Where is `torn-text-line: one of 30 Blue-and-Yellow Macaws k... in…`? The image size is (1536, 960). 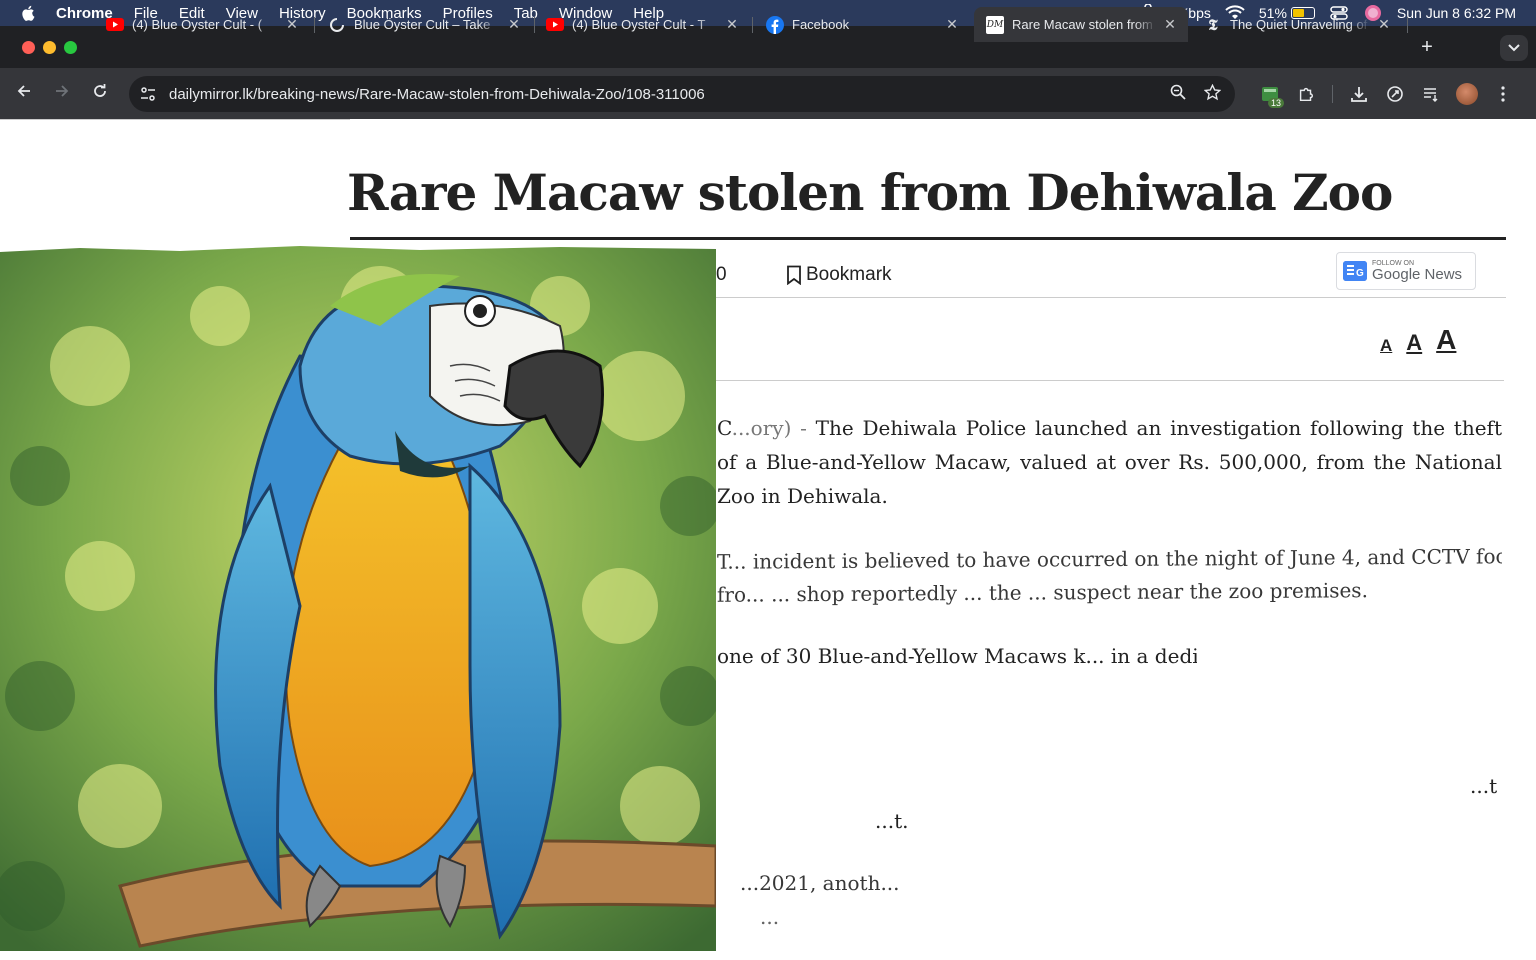
torn-text-line: one of 30 Blue-and-Yellow Macaws k... in… is located at coordinates (957, 656).